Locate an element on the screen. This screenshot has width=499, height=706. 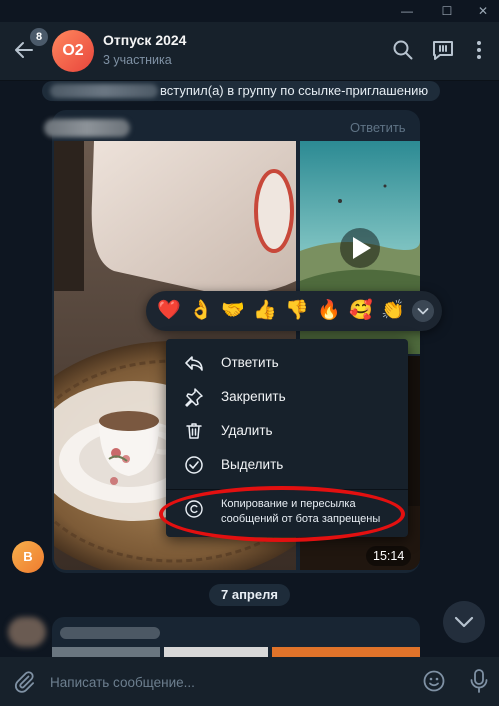
red-highlight-ring is located at coordinates (282, 514).